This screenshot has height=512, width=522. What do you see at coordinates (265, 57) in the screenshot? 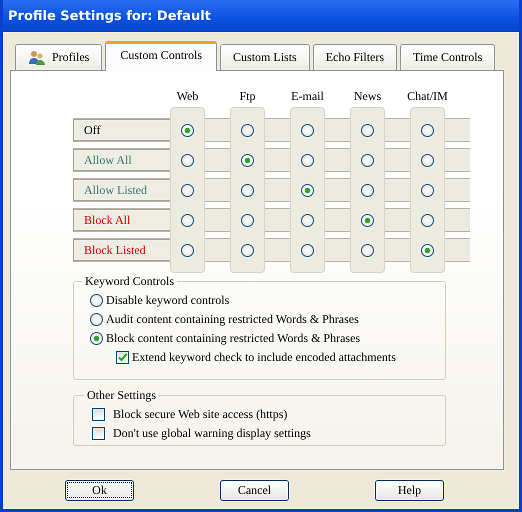
I see `tab: Custom Lists` at bounding box center [265, 57].